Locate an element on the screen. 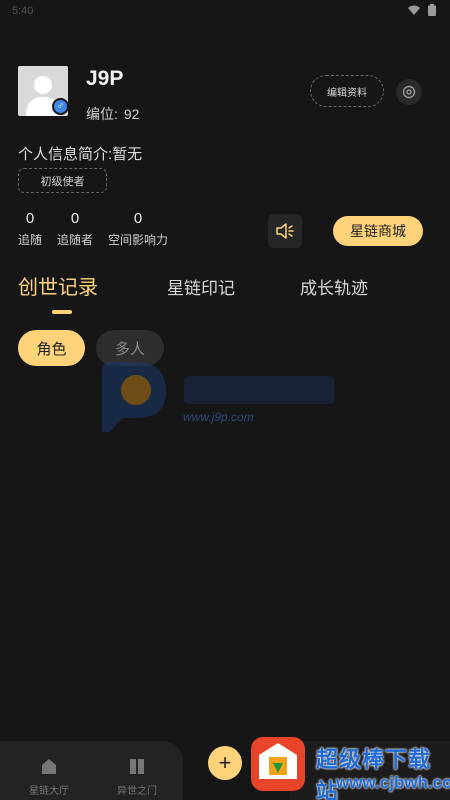 The width and height of the screenshot is (450, 800). settings-icon is located at coordinates (409, 92).